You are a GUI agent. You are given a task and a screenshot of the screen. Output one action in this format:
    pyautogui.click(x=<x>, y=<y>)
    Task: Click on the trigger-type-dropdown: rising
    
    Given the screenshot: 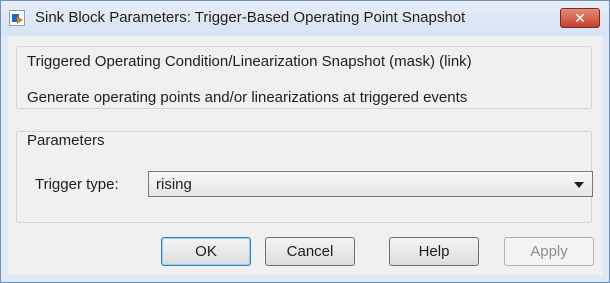 What is the action you would take?
    pyautogui.click(x=370, y=184)
    